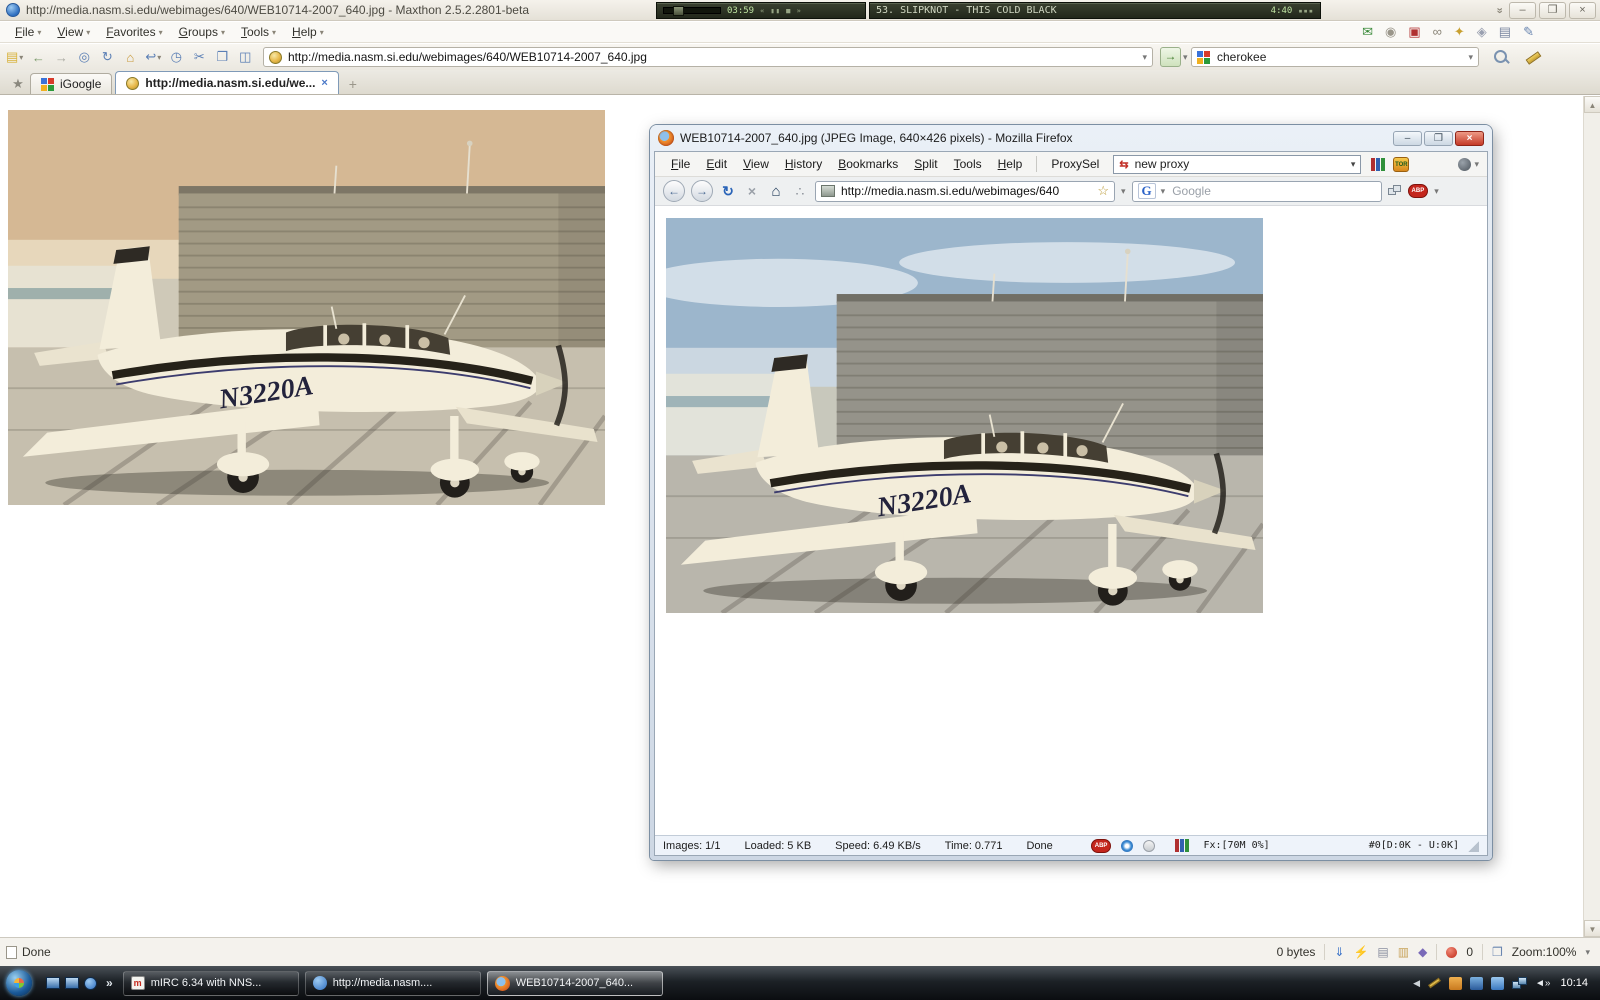 The height and width of the screenshot is (1000, 1600). Describe the element at coordinates (964, 415) in the screenshot. I see `airplane-photo-firefox: N3220A` at that location.